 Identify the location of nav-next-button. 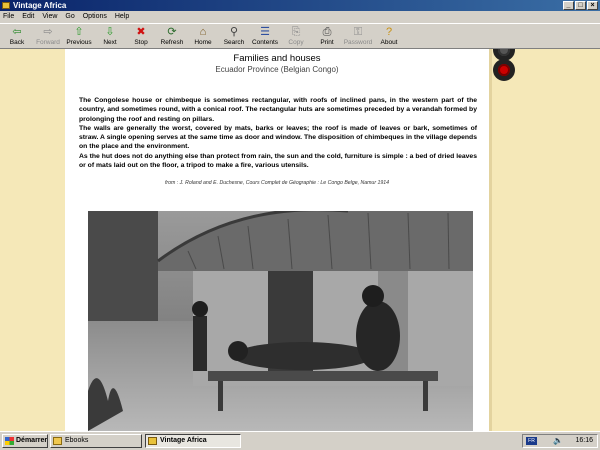
(504, 70).